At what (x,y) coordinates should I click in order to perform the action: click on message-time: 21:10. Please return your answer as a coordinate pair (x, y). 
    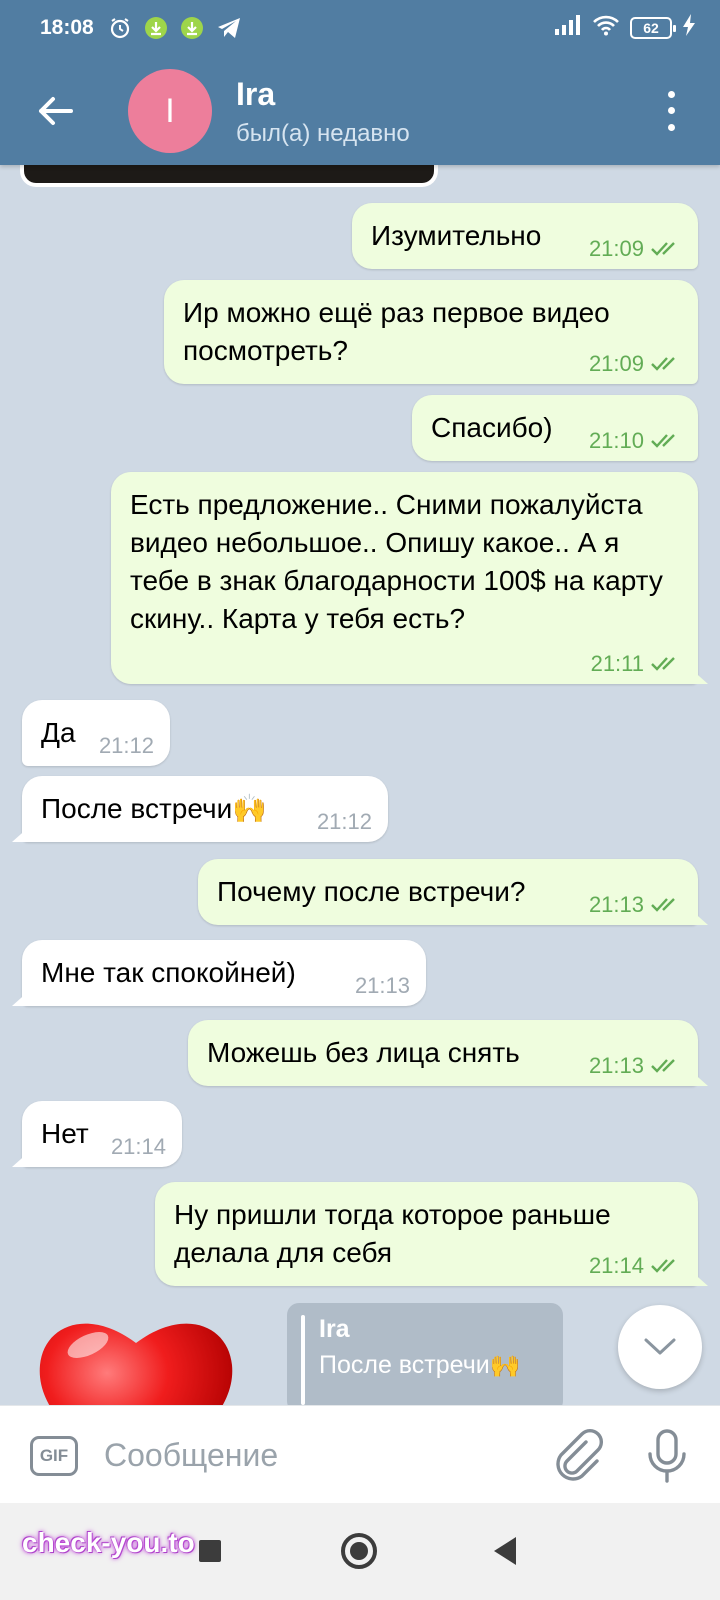
    Looking at the image, I should click on (616, 440).